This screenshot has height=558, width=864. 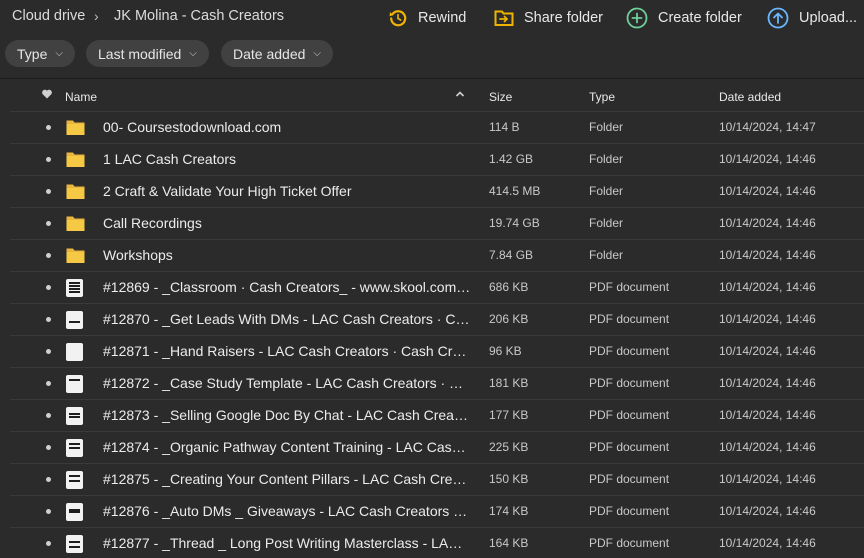 What do you see at coordinates (287, 159) in the screenshot?
I see `file-name: 1 LAC Cash Creators` at bounding box center [287, 159].